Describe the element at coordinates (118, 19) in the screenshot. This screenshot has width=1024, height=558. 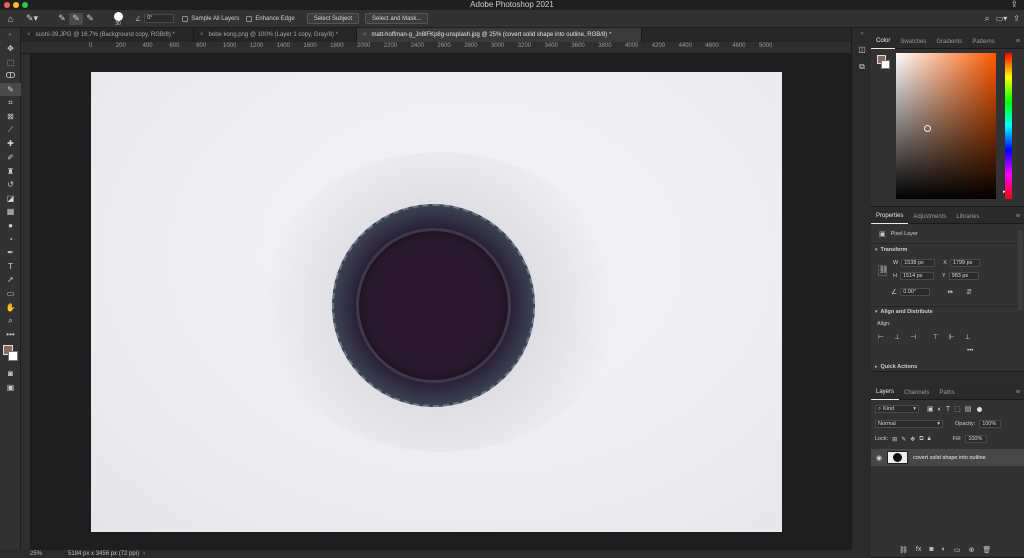
I see `brush-size-picker: 30` at that location.